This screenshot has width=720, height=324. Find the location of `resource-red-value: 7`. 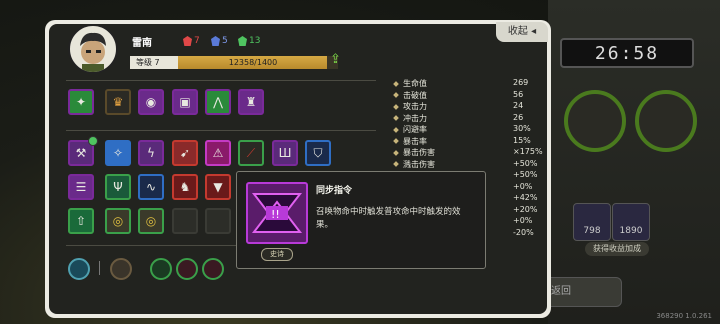

resource-red-value: 7 is located at coordinates (197, 41).